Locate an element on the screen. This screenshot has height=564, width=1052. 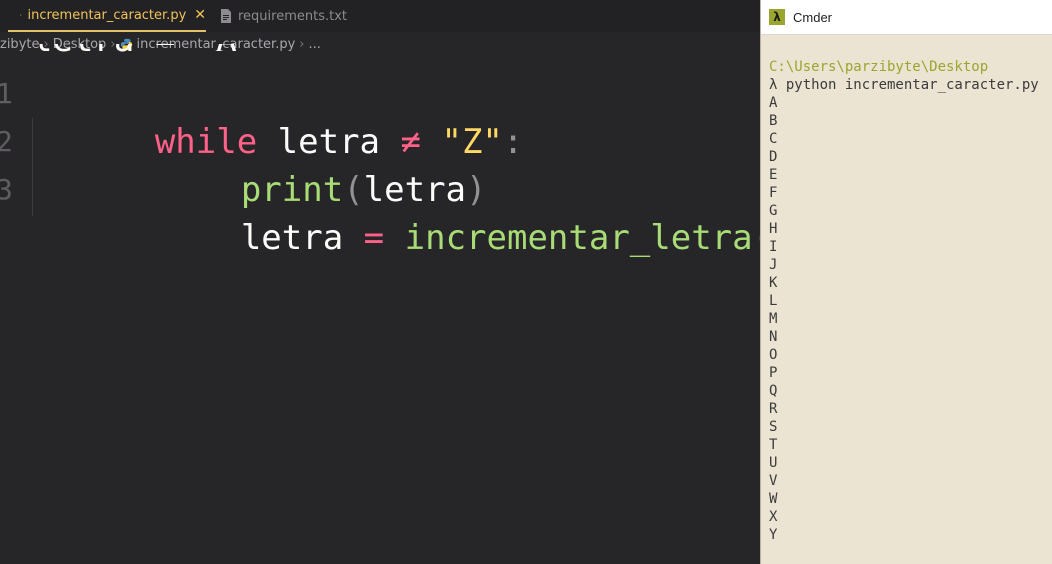
terminal-output-line: X is located at coordinates (773, 517).